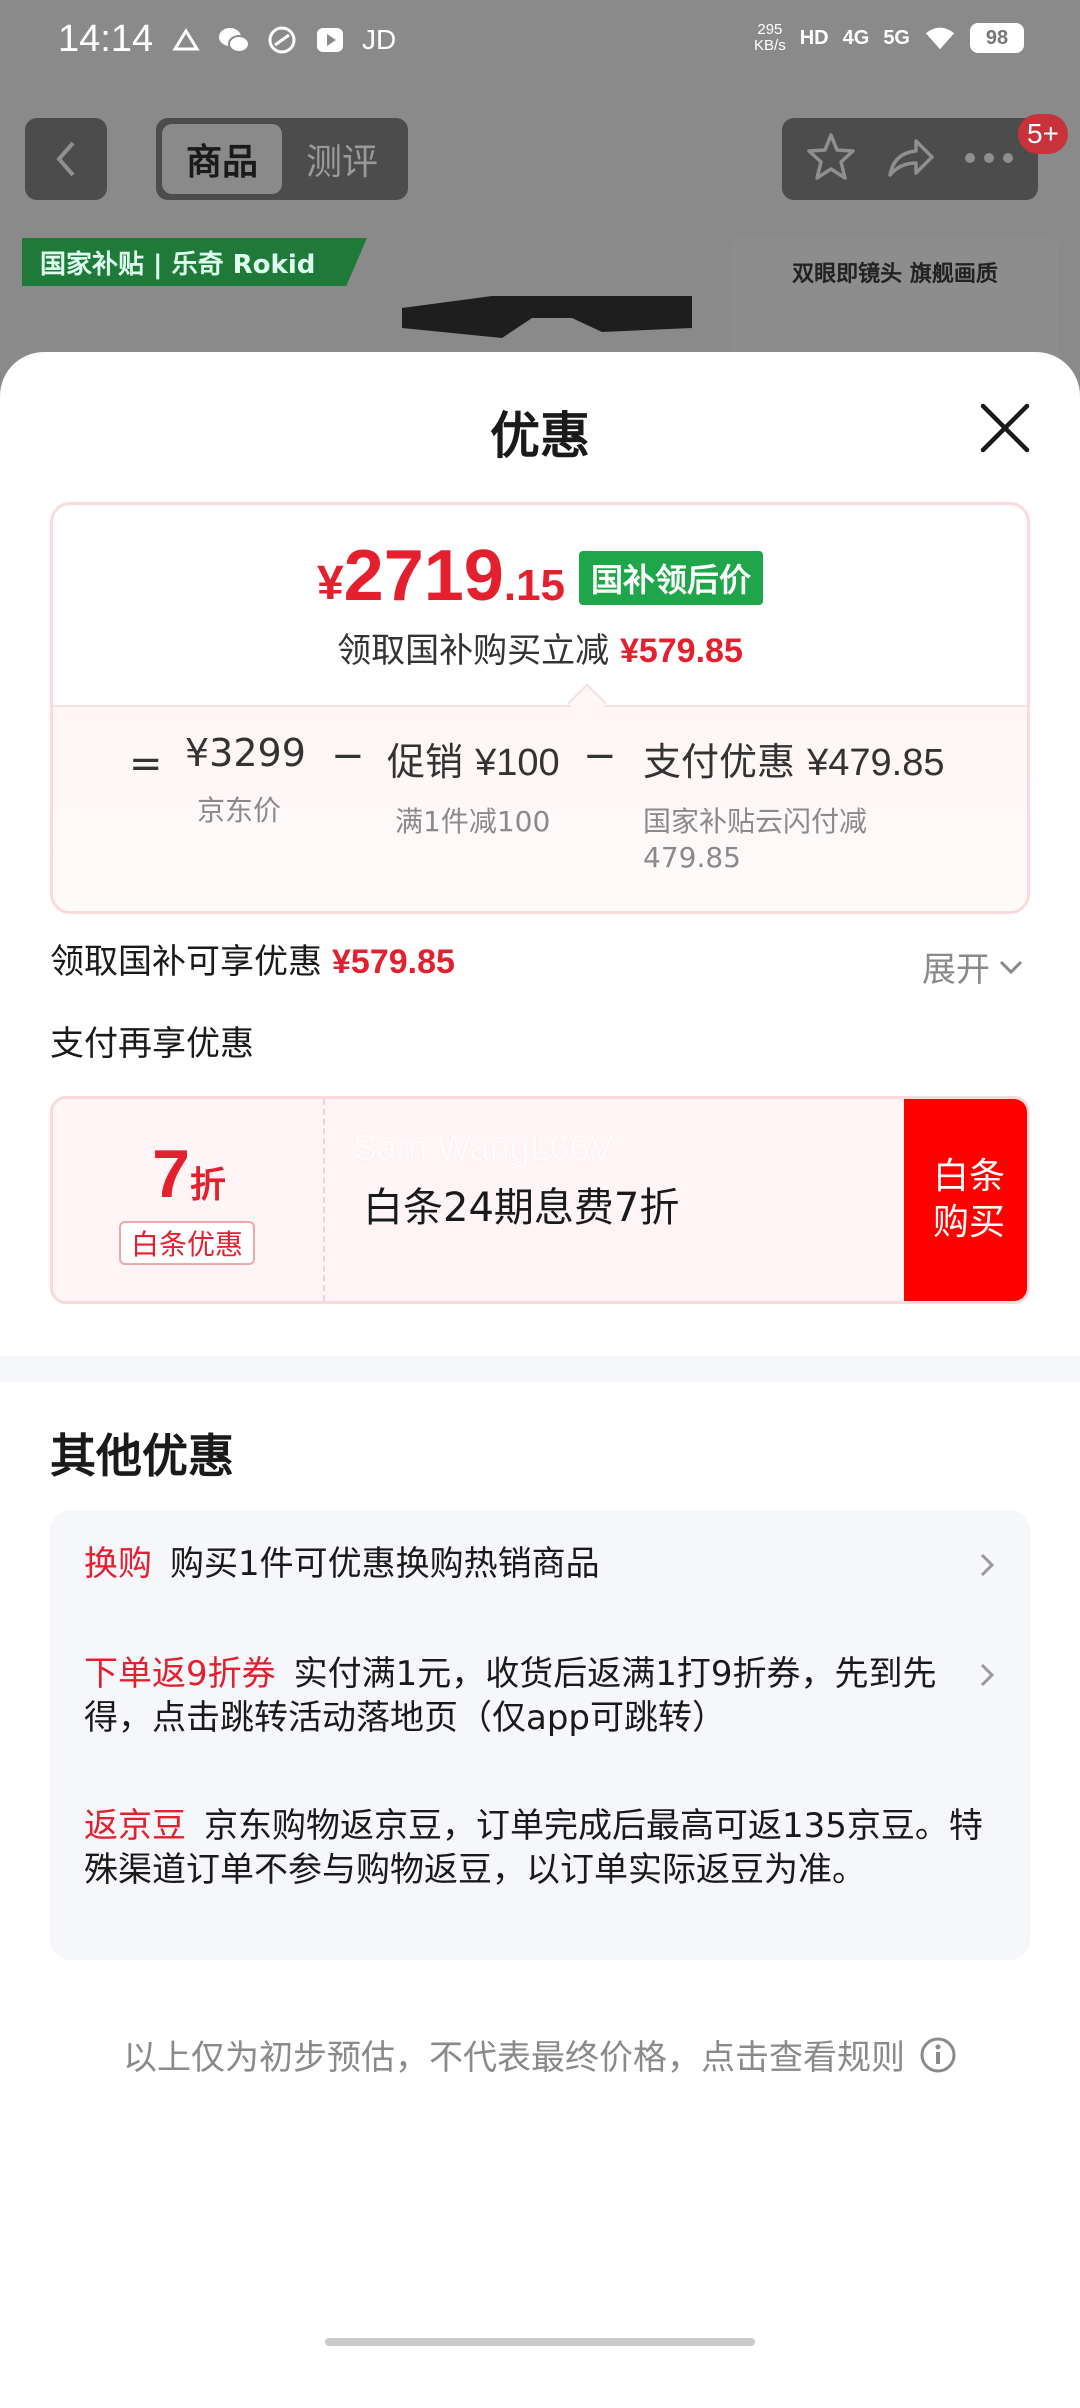 The height and width of the screenshot is (2408, 1080). What do you see at coordinates (856, 37) in the screenshot?
I see `signal-4g-icon: 4G` at bounding box center [856, 37].